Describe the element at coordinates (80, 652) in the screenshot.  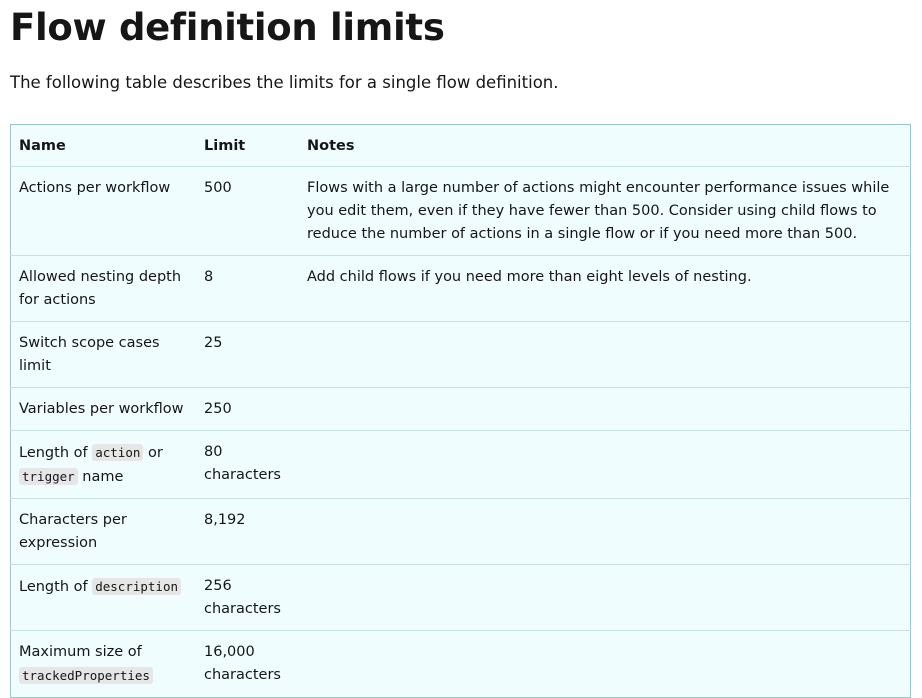
I see `name-prefix: Maximum size of` at that location.